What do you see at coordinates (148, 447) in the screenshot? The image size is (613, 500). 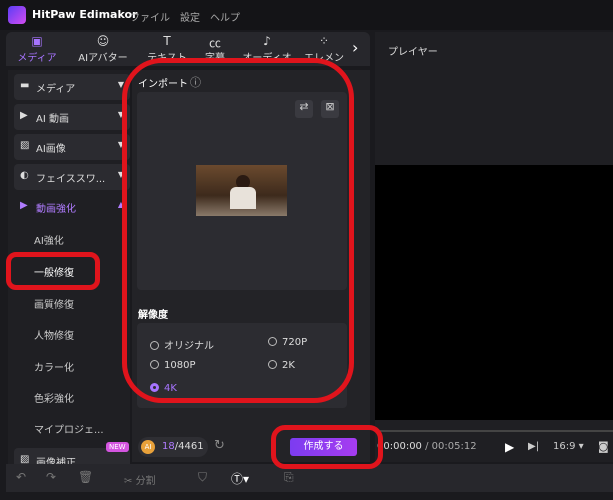 I see `ai-coin-icon: AI` at bounding box center [148, 447].